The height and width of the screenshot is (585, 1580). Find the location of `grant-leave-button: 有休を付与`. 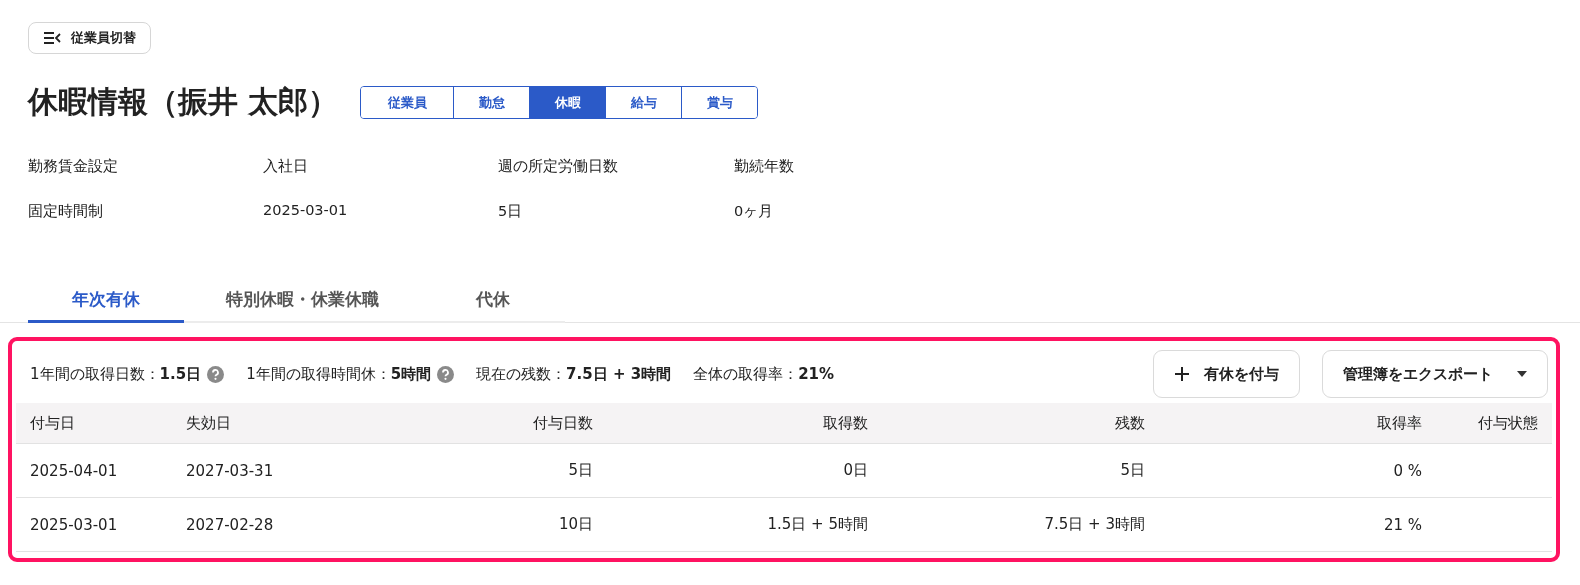

grant-leave-button: 有休を付与 is located at coordinates (1226, 374).